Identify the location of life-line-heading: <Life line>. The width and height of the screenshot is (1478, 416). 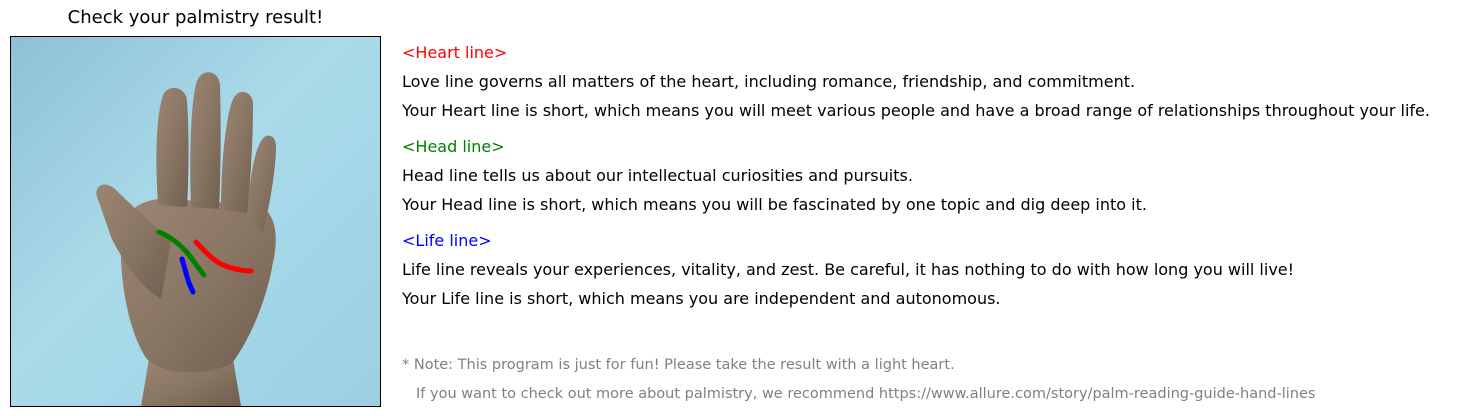
(447, 240).